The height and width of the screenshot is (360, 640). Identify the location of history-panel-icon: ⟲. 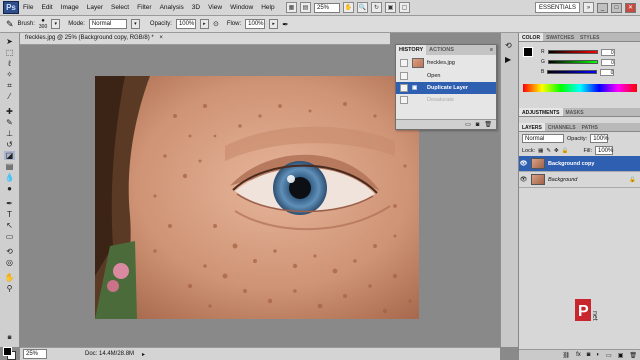
(508, 45).